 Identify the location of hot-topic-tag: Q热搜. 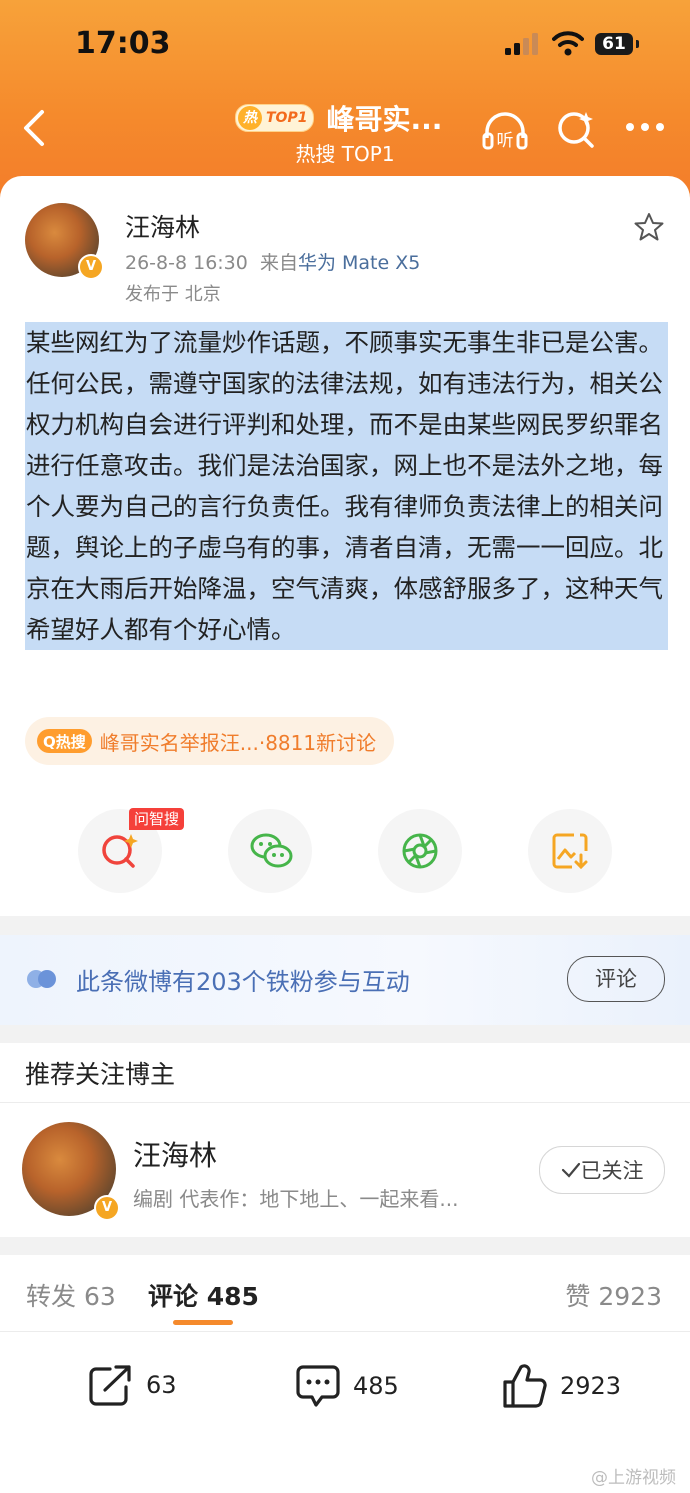
(64, 741).